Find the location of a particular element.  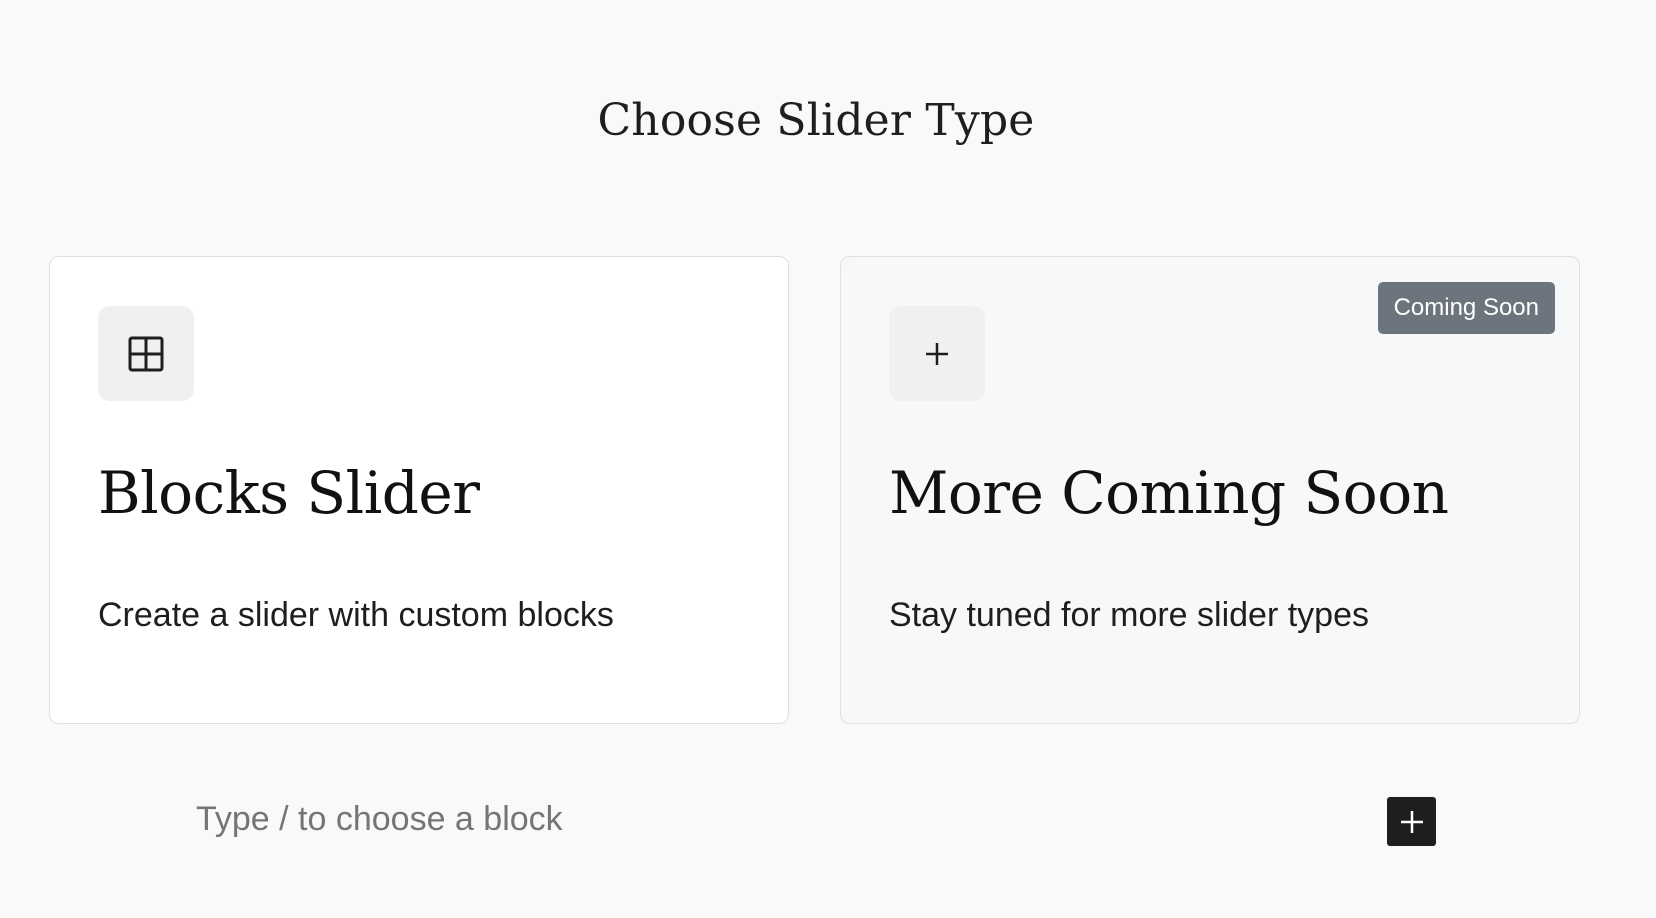

coming-soon-badge: Coming Soon is located at coordinates (1466, 308).